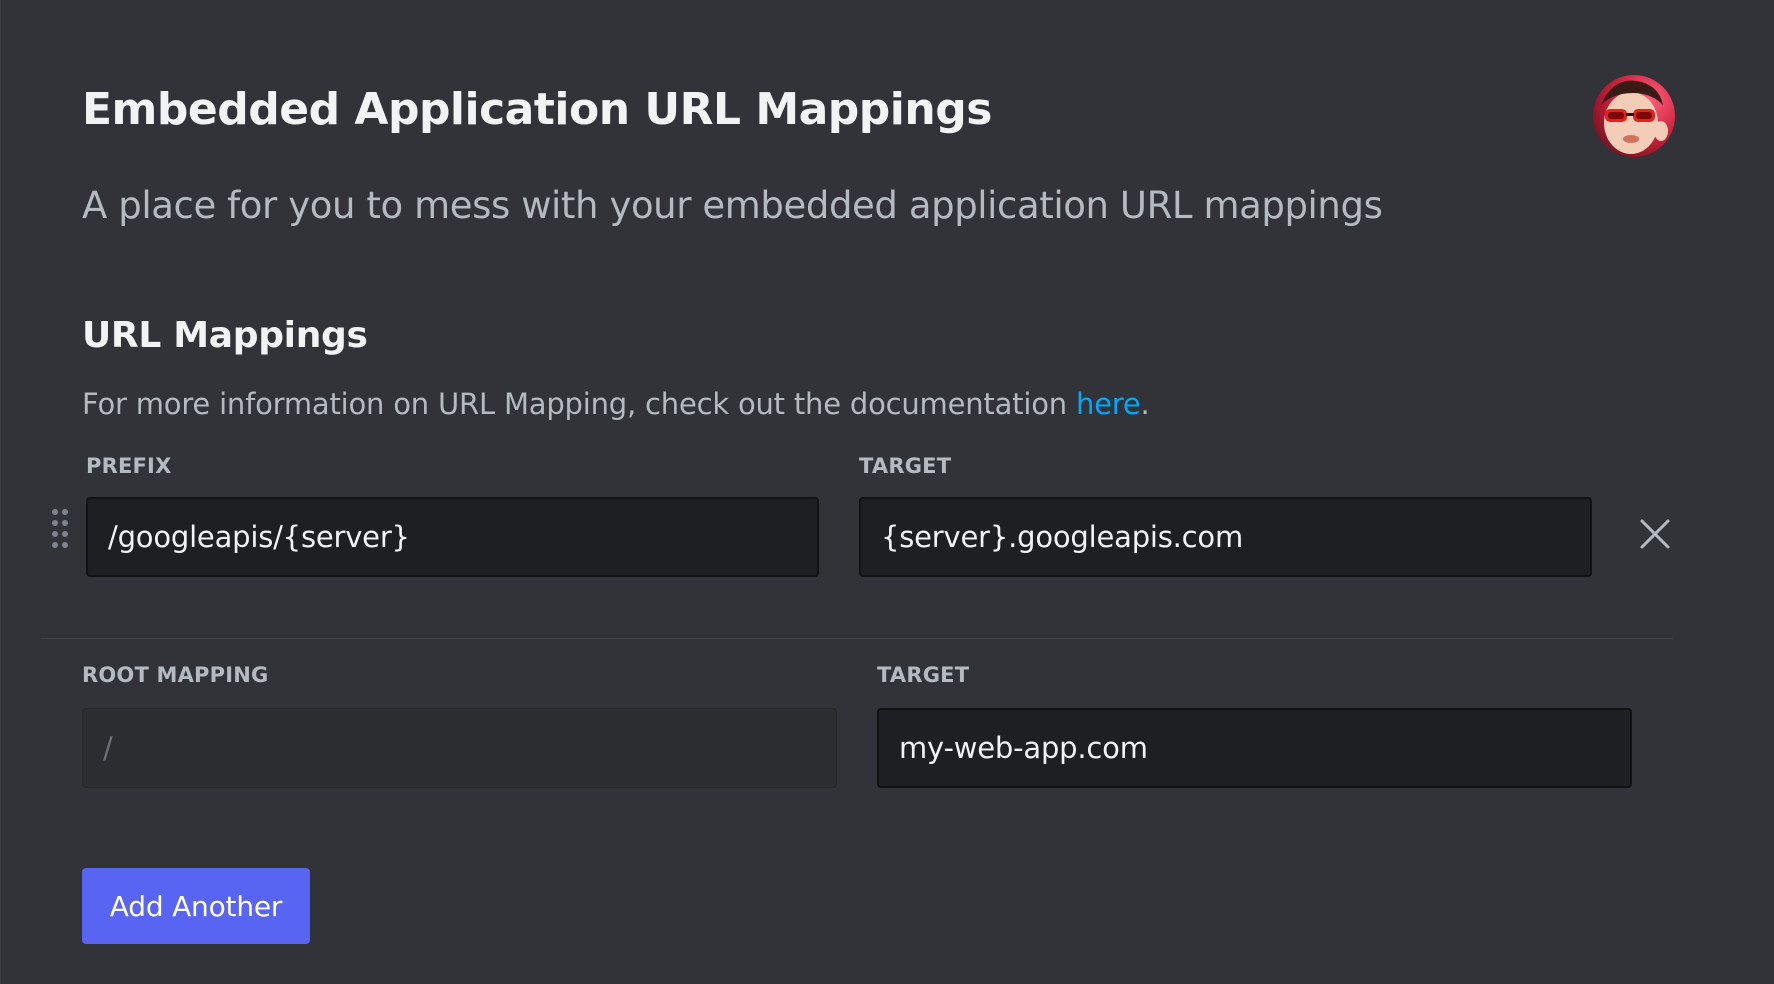 Image resolution: width=1774 pixels, height=984 pixels. I want to click on prefix-label: PREFIX, so click(129, 466).